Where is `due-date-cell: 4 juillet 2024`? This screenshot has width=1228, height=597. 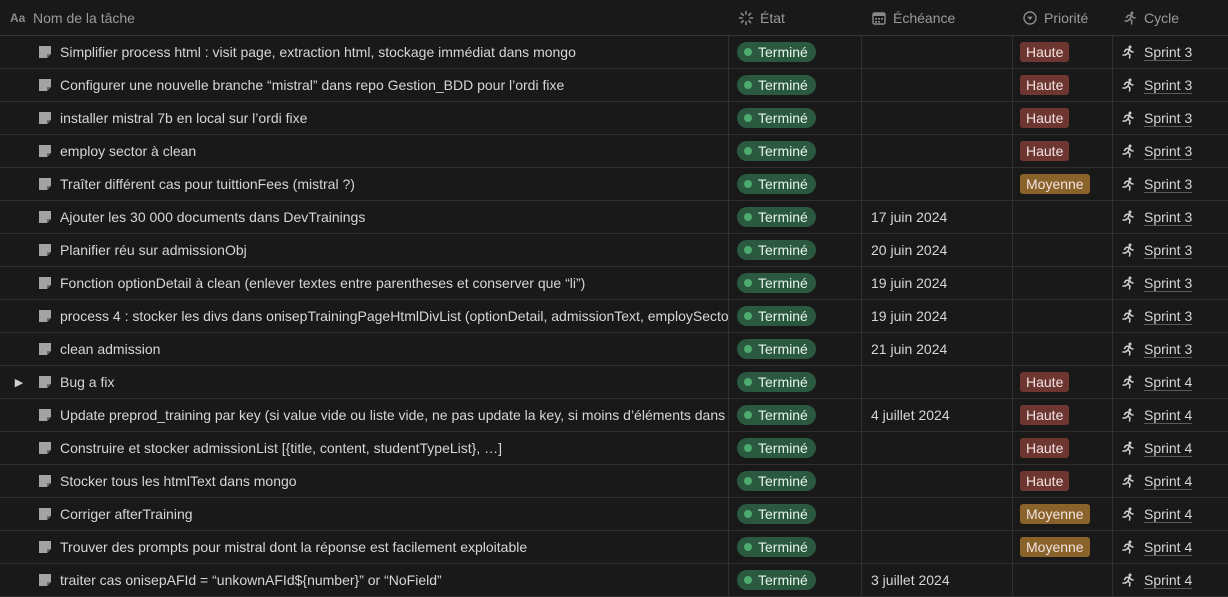 due-date-cell: 4 juillet 2024 is located at coordinates (937, 415).